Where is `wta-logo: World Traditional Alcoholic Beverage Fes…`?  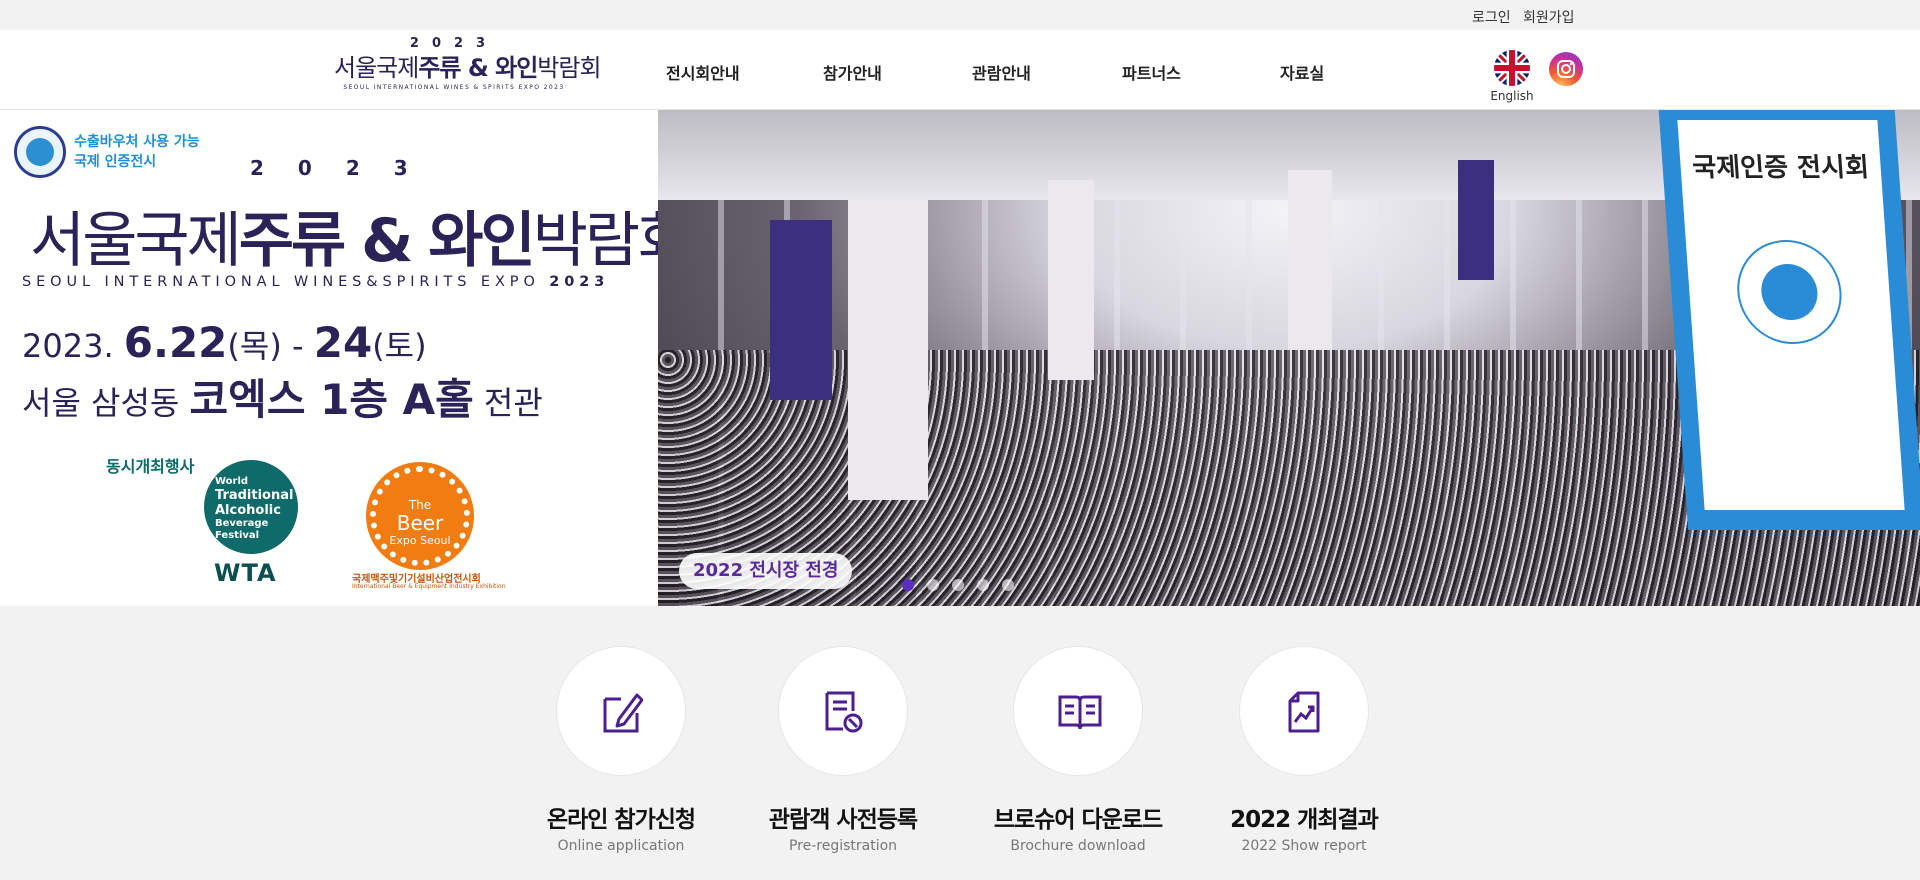 wta-logo: World Traditional Alcoholic Beverage Fes… is located at coordinates (251, 507).